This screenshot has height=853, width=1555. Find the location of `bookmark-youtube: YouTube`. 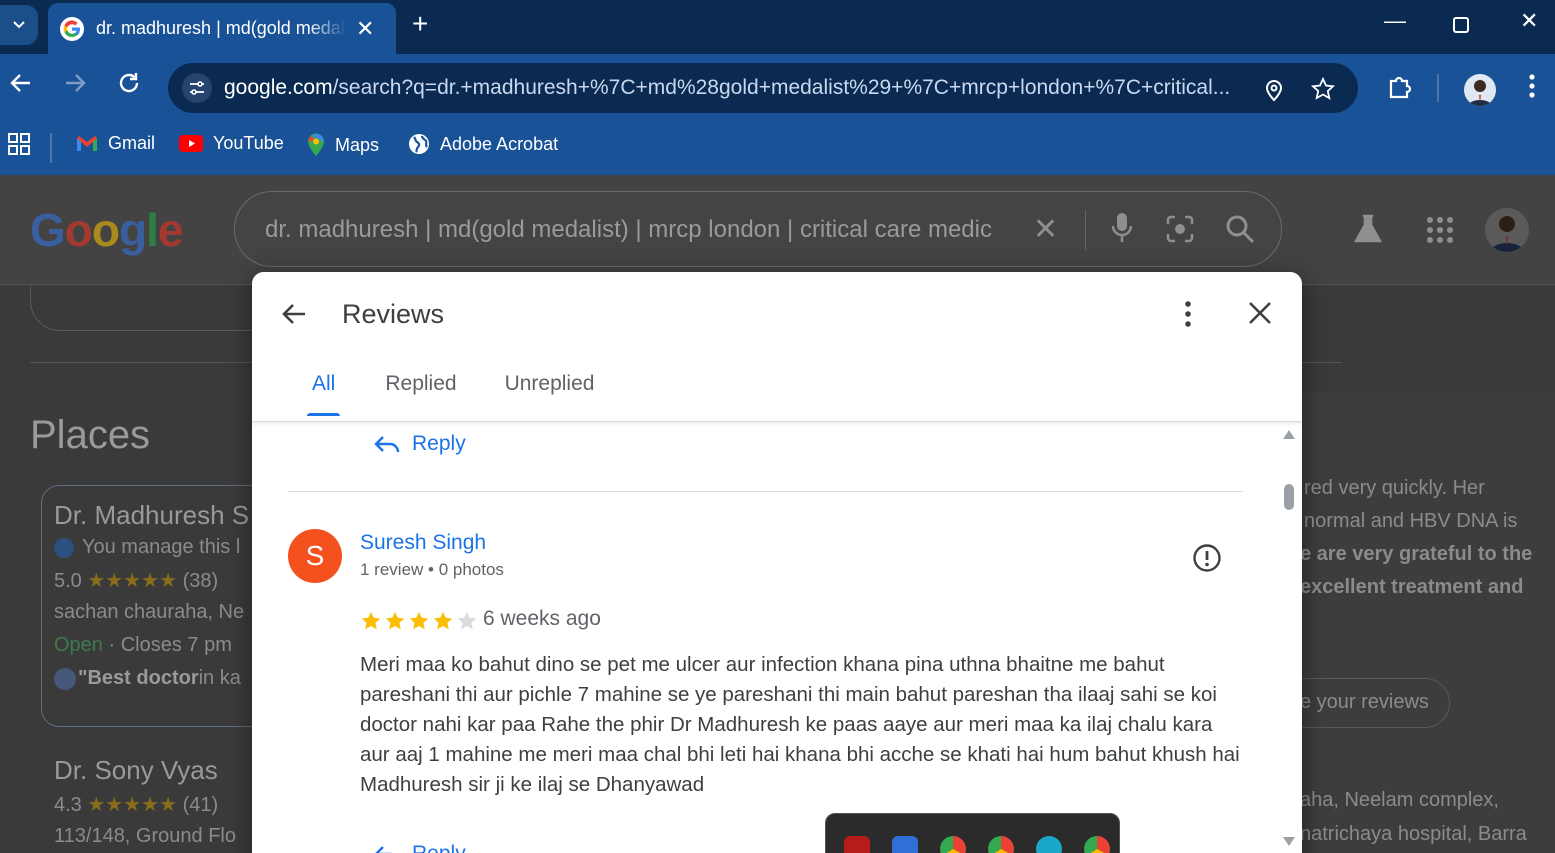

bookmark-youtube: YouTube is located at coordinates (231, 143).